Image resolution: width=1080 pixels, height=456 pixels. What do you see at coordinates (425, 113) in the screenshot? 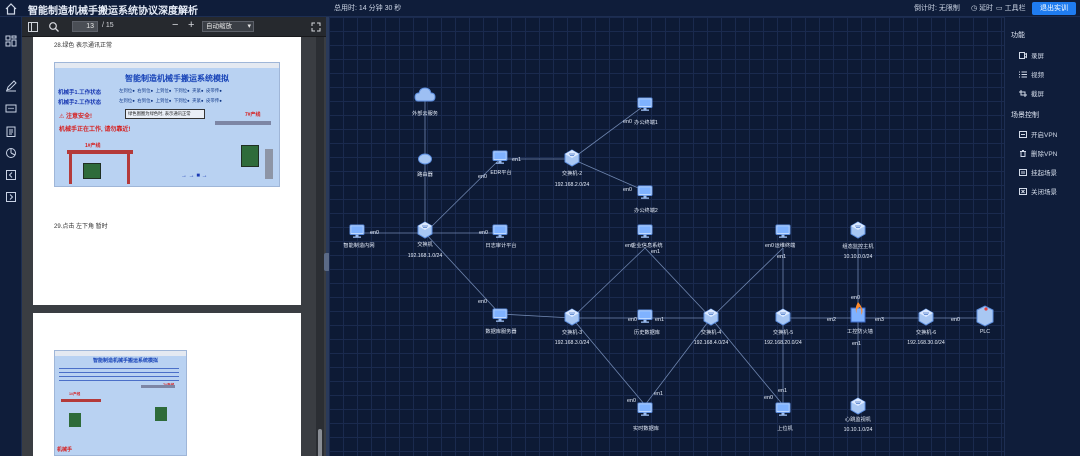
I see `cloud-label: 外部云服务` at bounding box center [425, 113].